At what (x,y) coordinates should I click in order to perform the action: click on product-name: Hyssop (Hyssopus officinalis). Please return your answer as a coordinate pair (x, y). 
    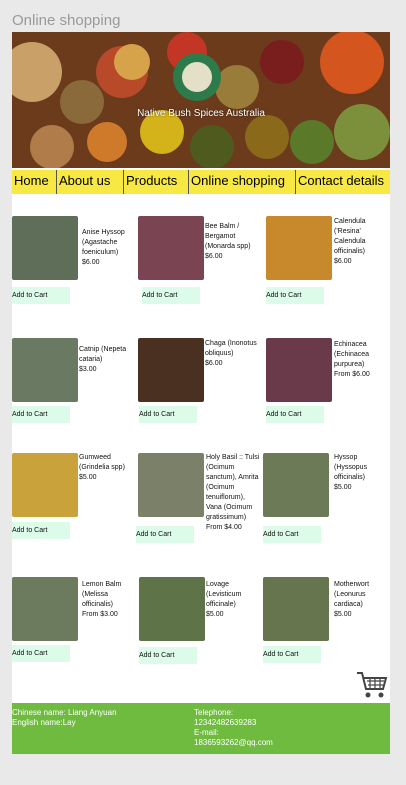
    Looking at the image, I should click on (361, 468).